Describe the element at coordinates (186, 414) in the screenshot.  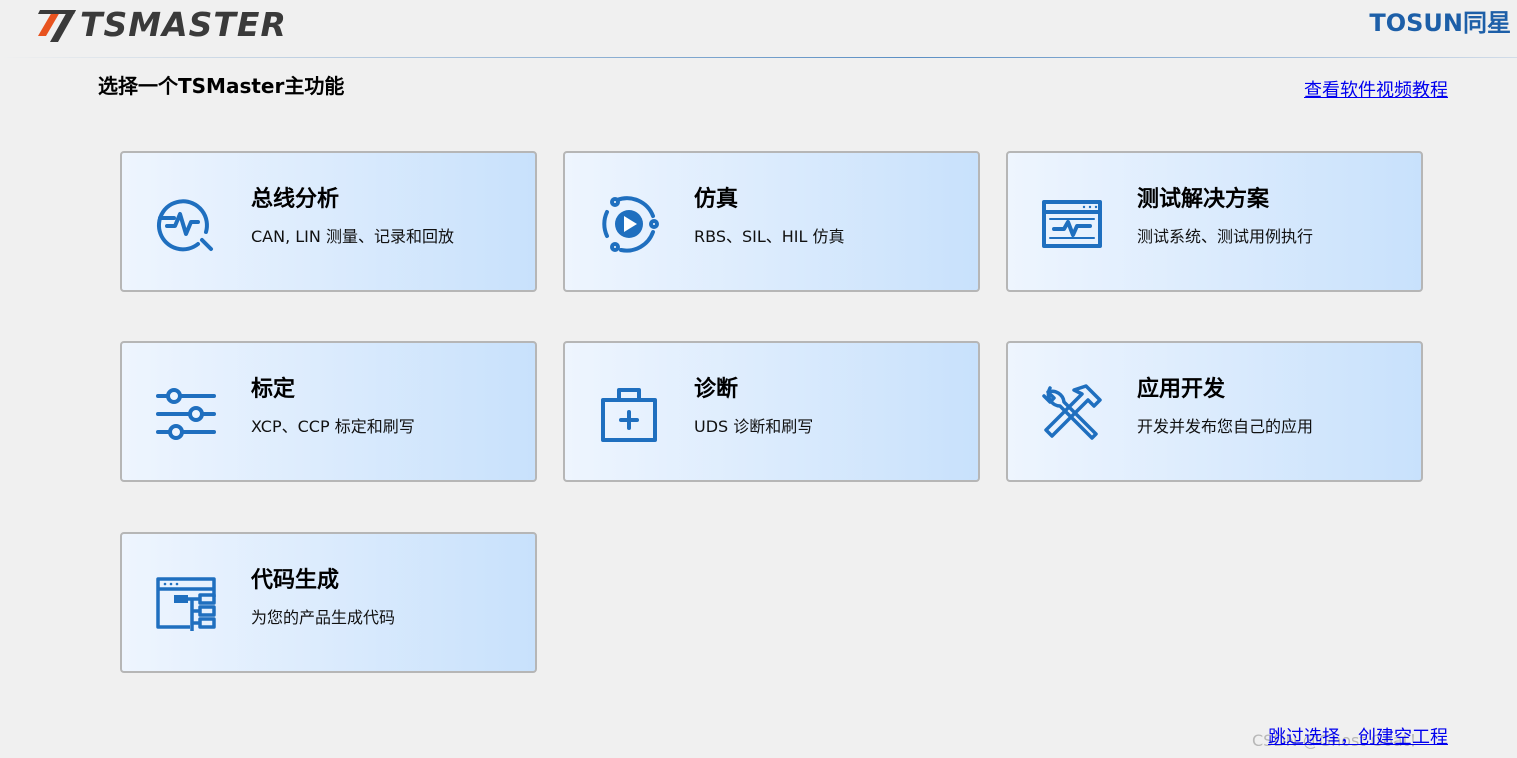
I see `calibration-sliders-icon` at that location.